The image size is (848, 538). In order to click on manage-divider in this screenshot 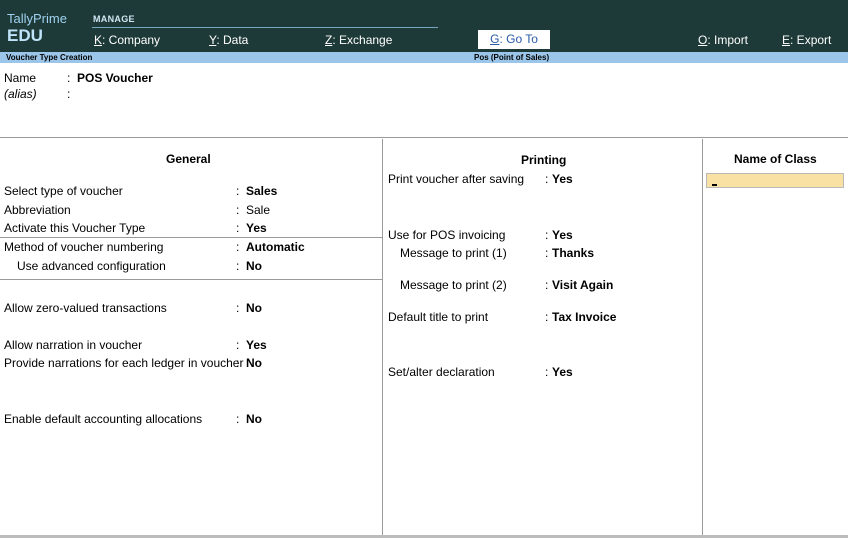, I will do `click(265, 27)`.